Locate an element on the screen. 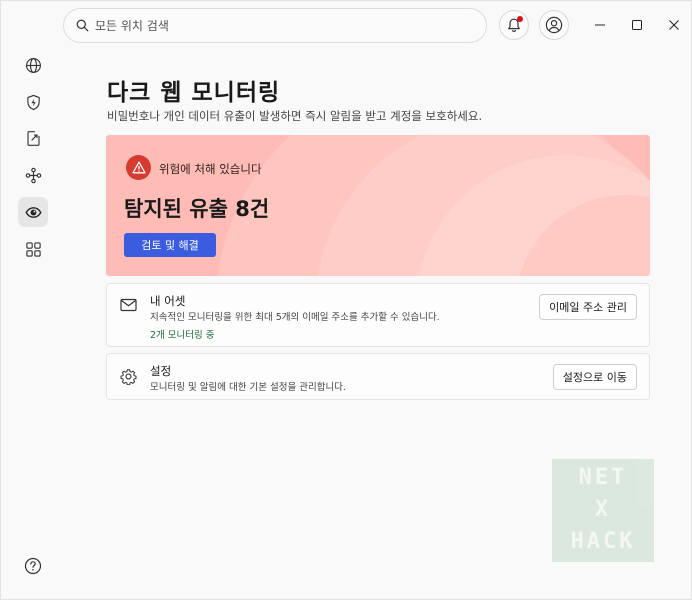 The height and width of the screenshot is (600, 692). gear-icon is located at coordinates (128, 377).